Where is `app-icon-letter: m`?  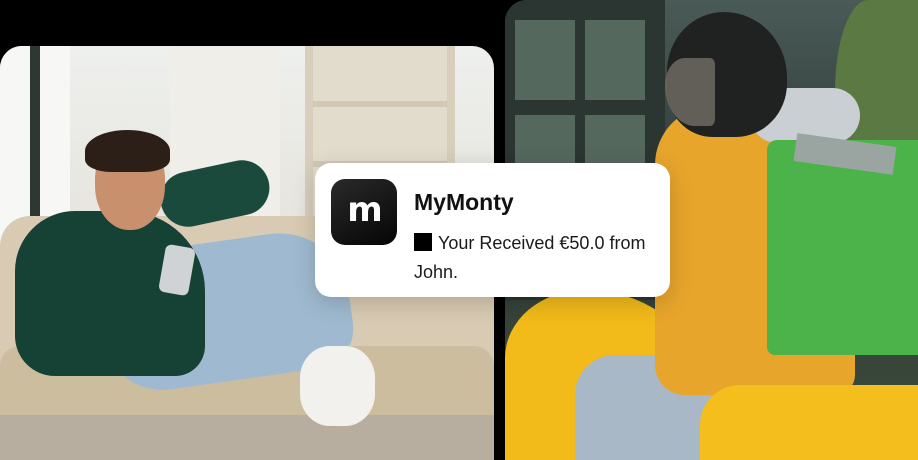
app-icon-letter: m is located at coordinates (364, 210).